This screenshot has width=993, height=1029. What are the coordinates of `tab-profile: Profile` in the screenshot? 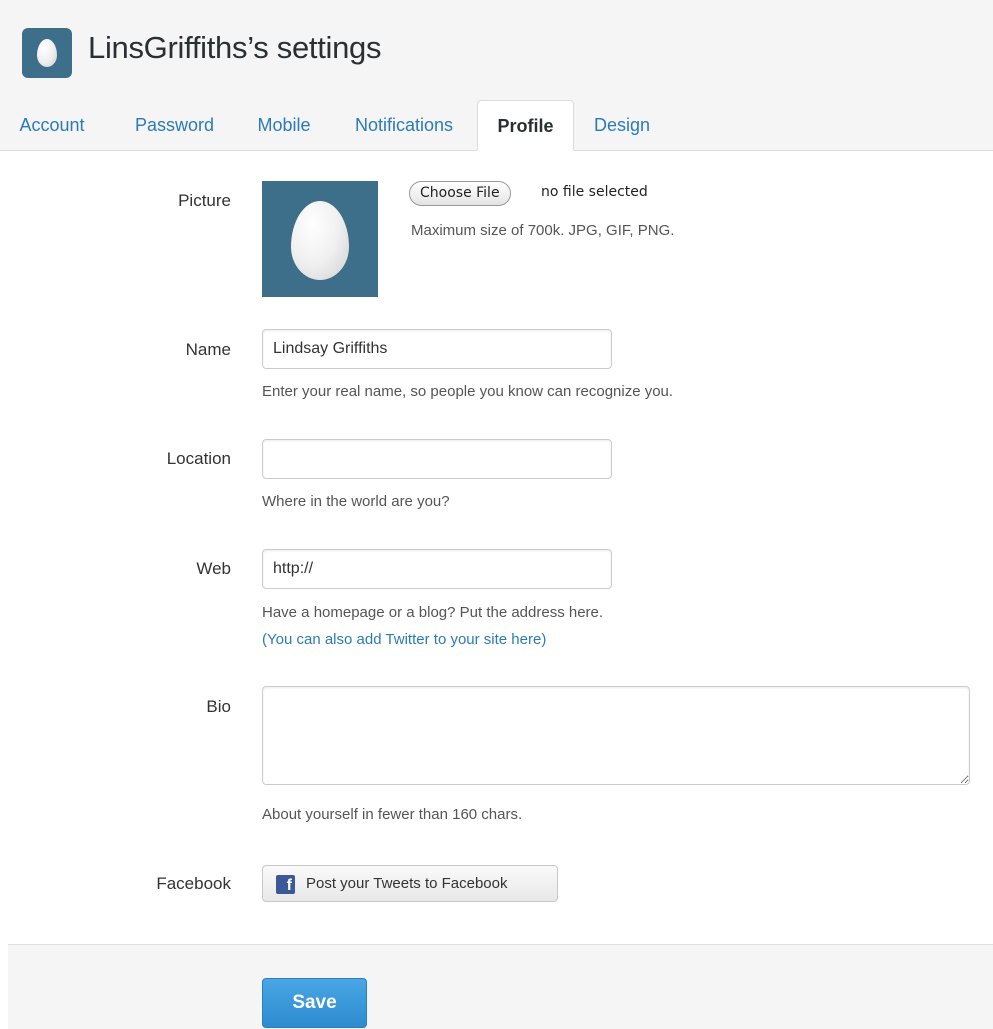 It's located at (525, 125).